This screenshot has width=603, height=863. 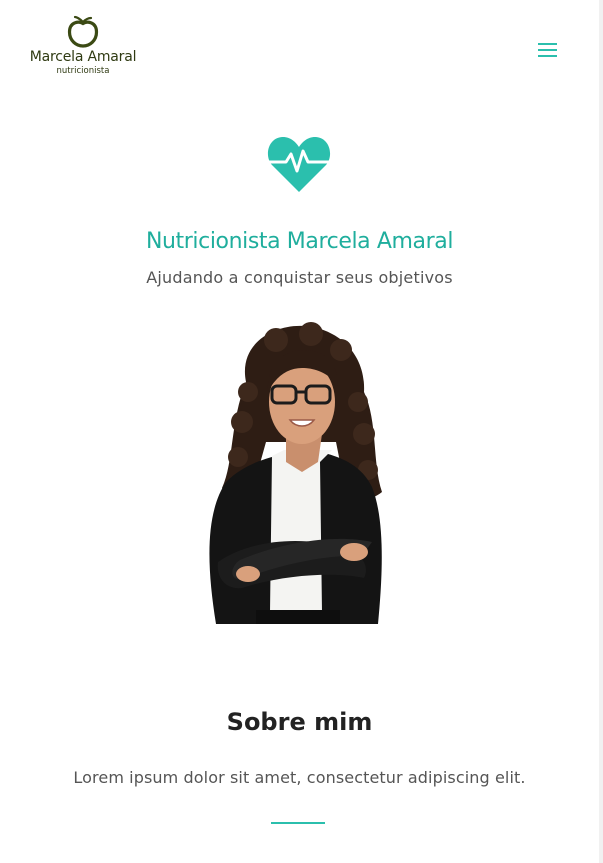 What do you see at coordinates (295, 473) in the screenshot?
I see `nutritionist-portrait` at bounding box center [295, 473].